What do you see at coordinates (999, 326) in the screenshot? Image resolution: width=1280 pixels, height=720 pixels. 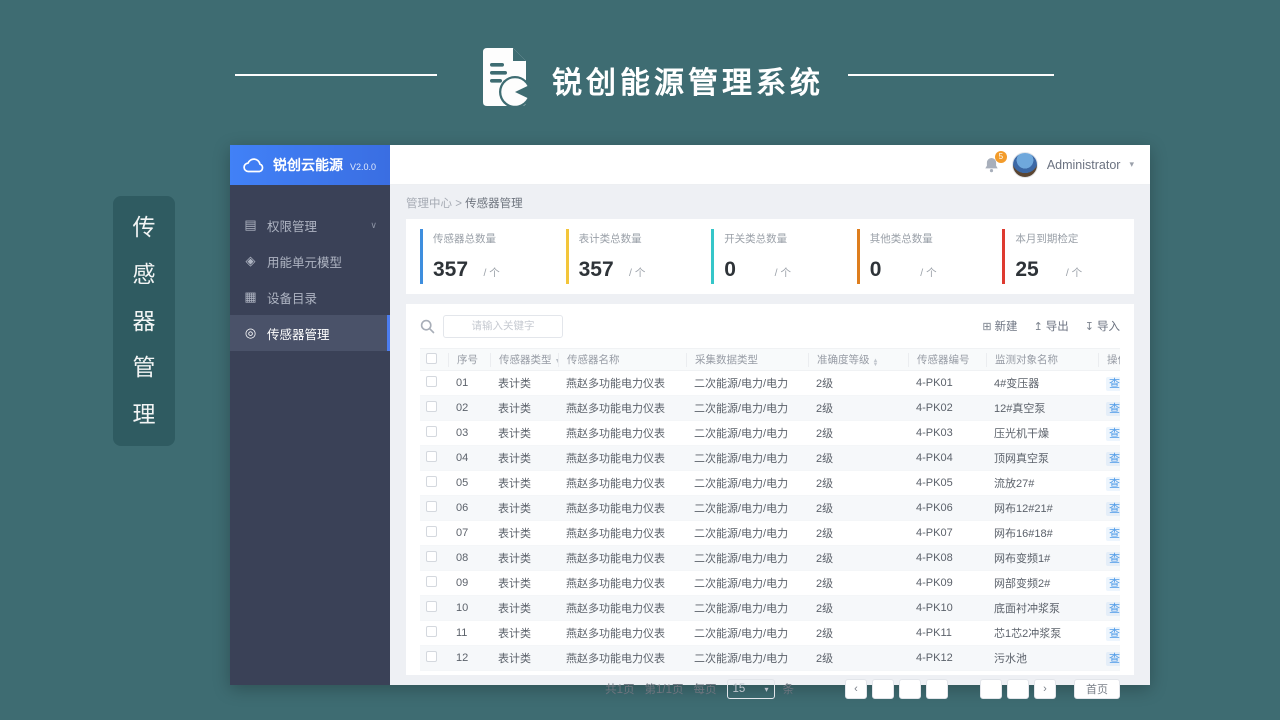 I see `create-button: ⊞ 新建` at bounding box center [999, 326].